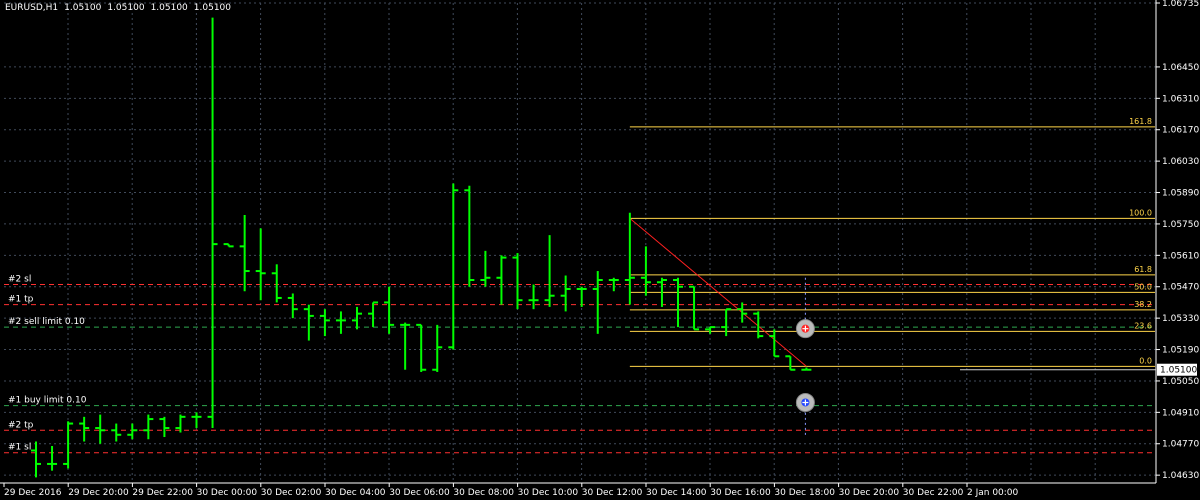 This screenshot has width=1200, height=500. I want to click on order-line-label: #1 sl, so click(19, 448).